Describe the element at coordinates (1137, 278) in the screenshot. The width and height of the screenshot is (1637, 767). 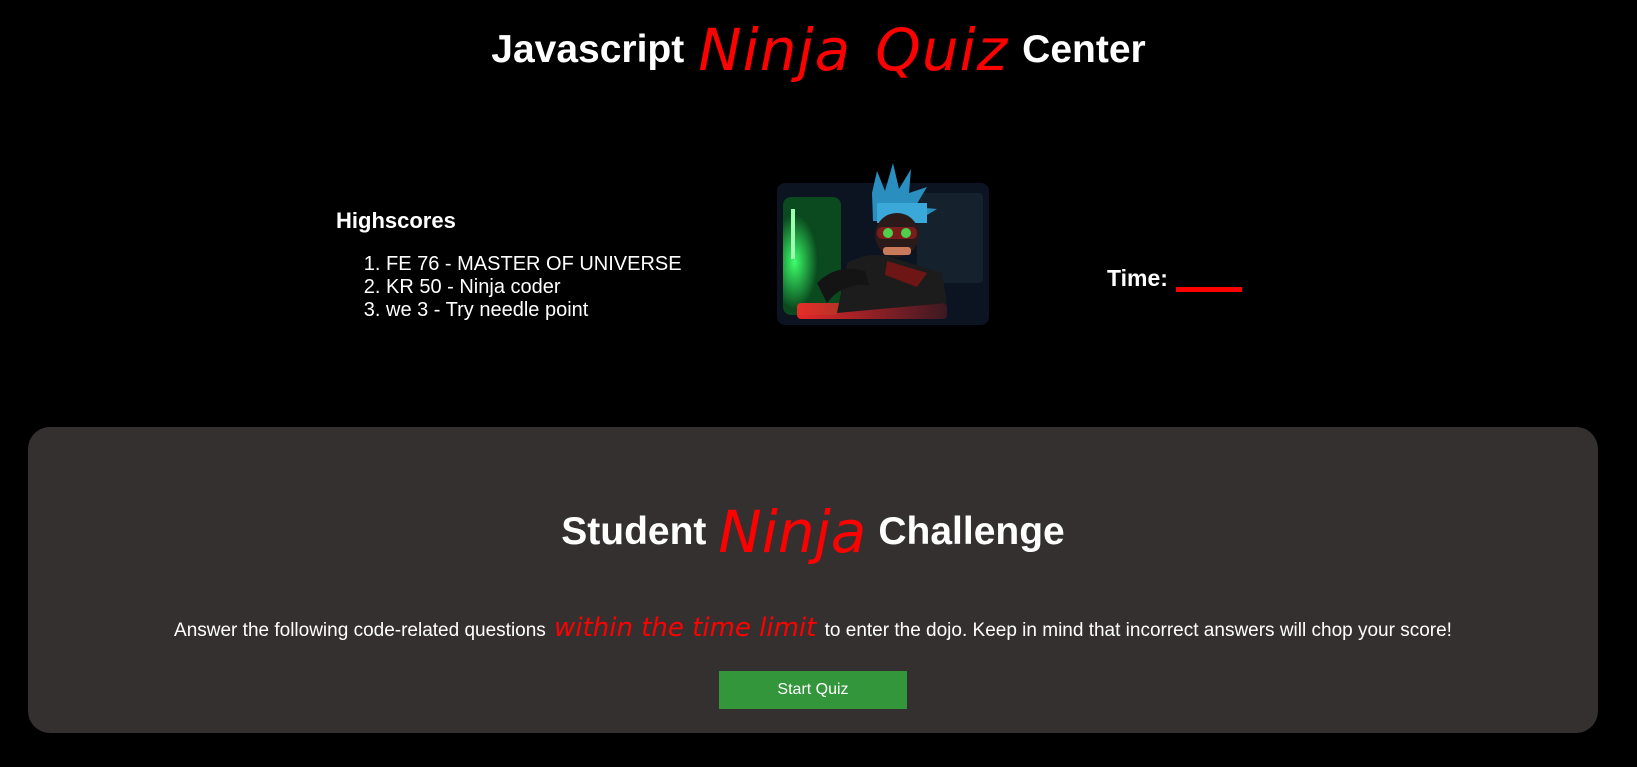
I see `timer-label: Time:` at that location.